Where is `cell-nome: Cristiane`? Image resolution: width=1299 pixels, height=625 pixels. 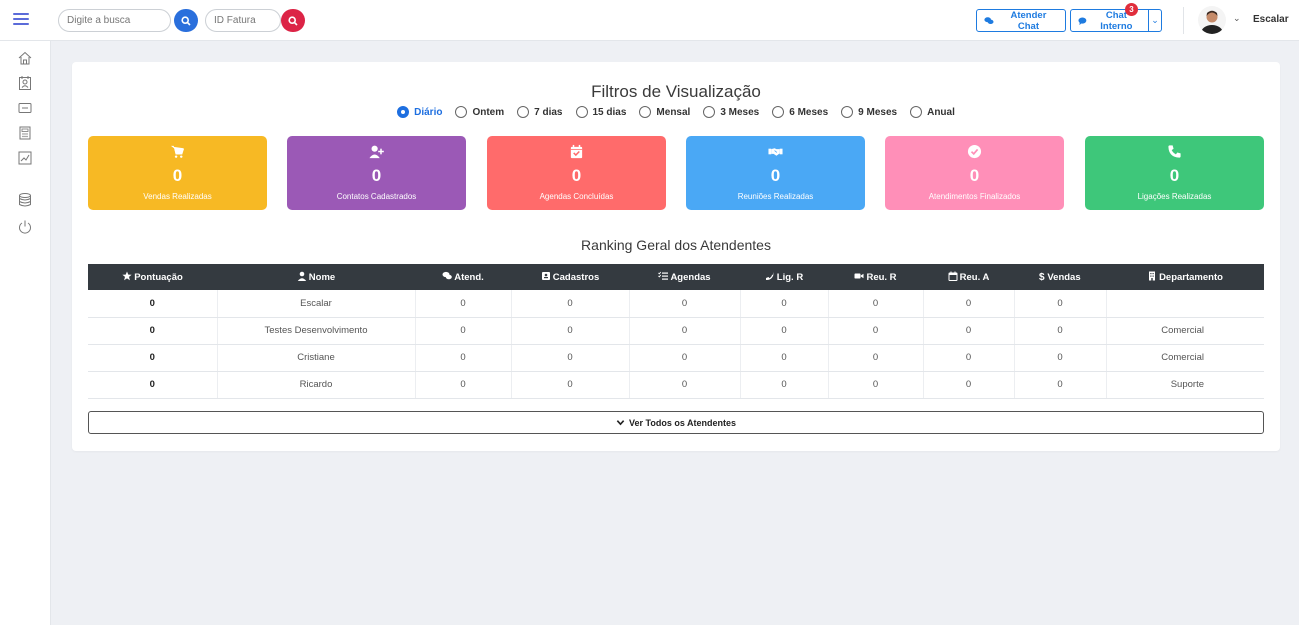 cell-nome: Cristiane is located at coordinates (316, 358).